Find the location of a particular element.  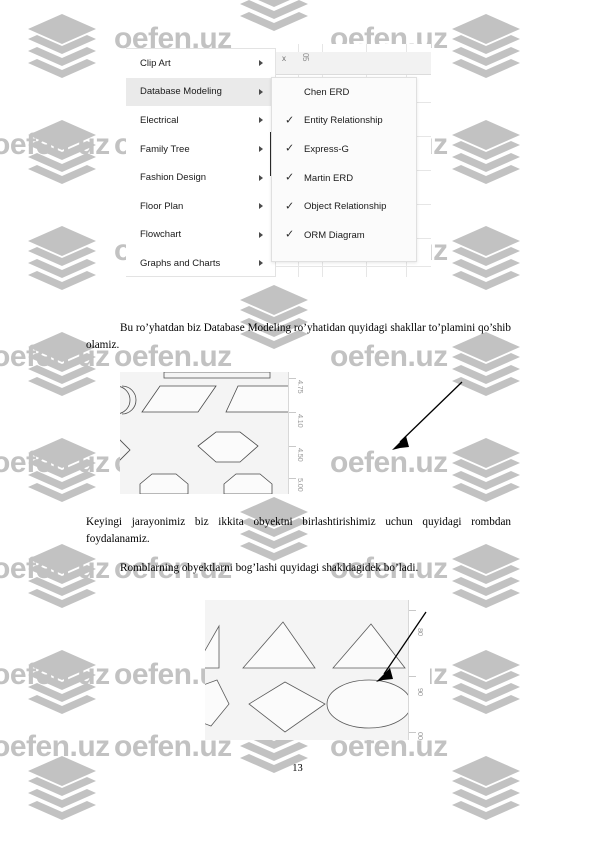

submenu-item-express-g: ✓ Express-G is located at coordinates (344, 149).